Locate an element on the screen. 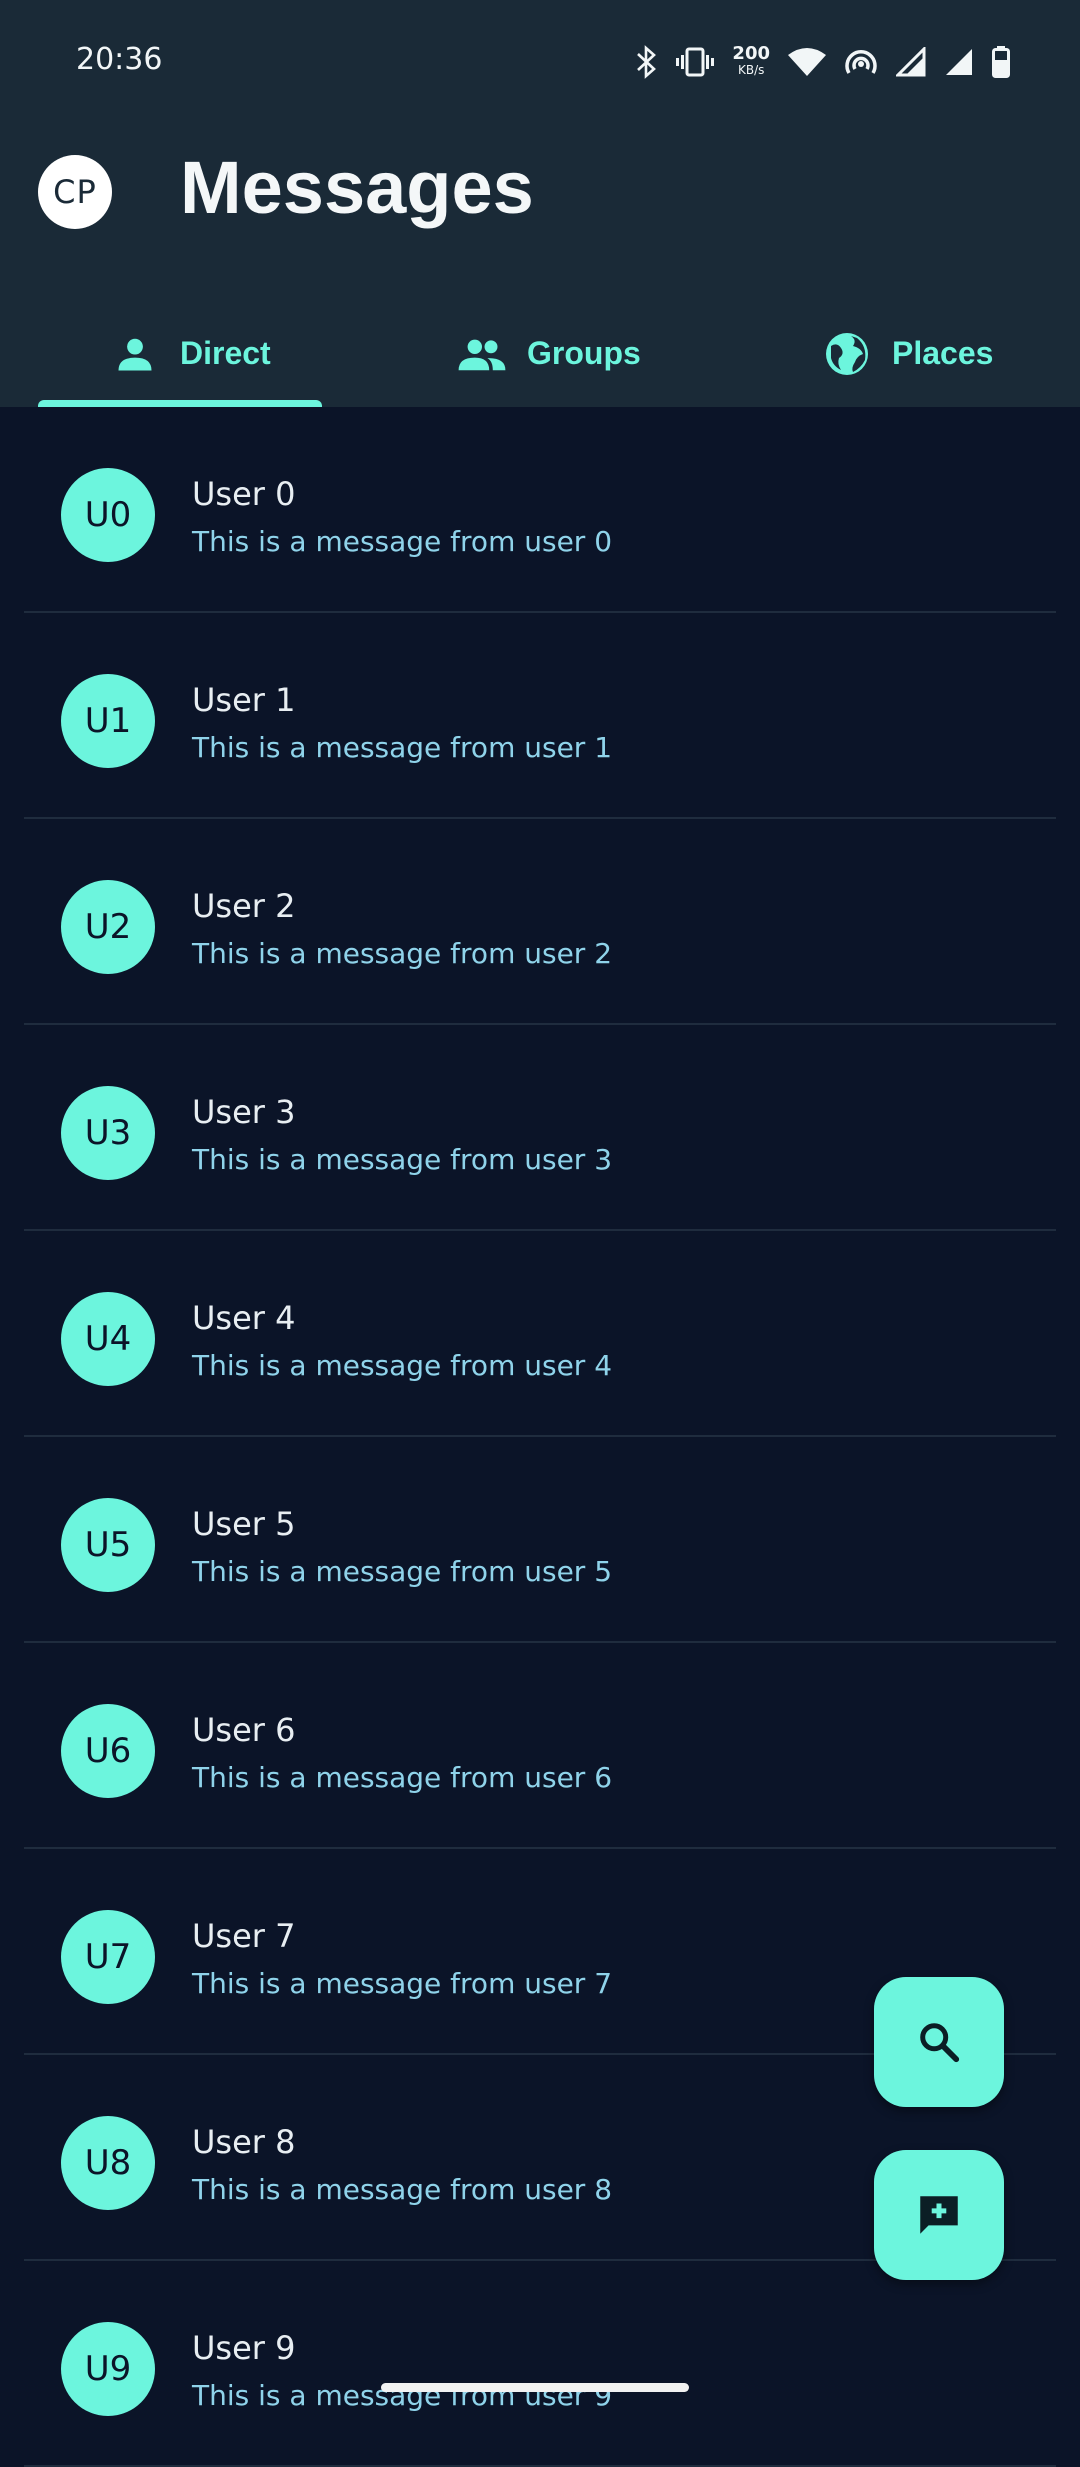 This screenshot has width=1080, height=2467. avatar: U9 is located at coordinates (108, 2369).